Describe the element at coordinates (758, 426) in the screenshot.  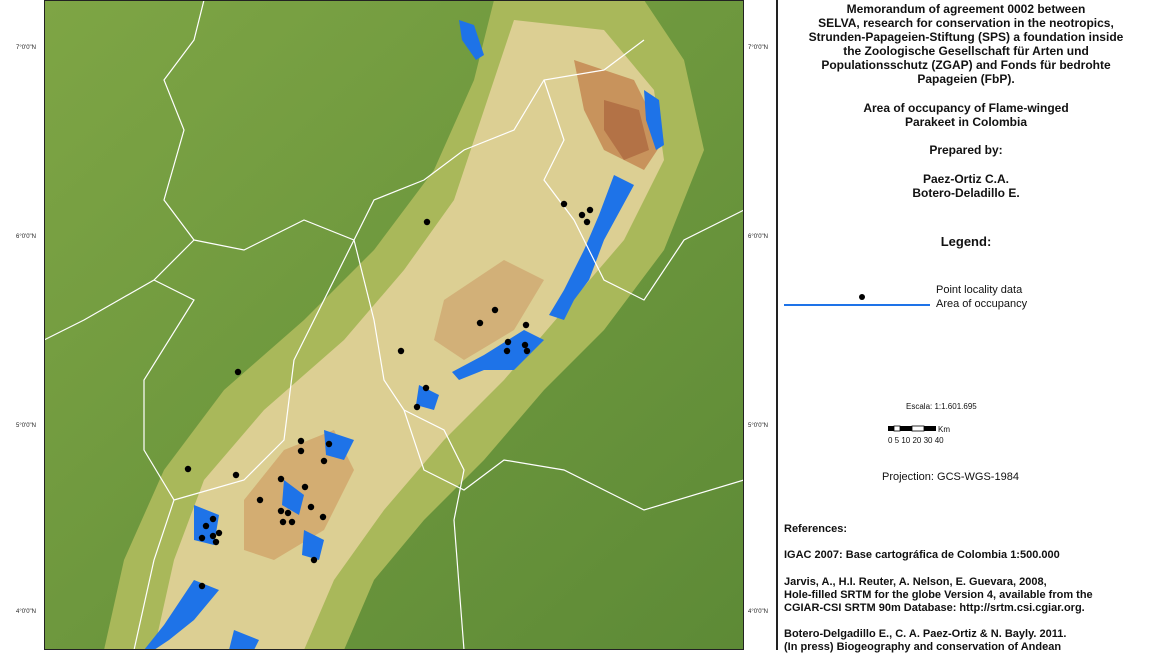
I see `lat-label-right: 5°0'0"N` at that location.